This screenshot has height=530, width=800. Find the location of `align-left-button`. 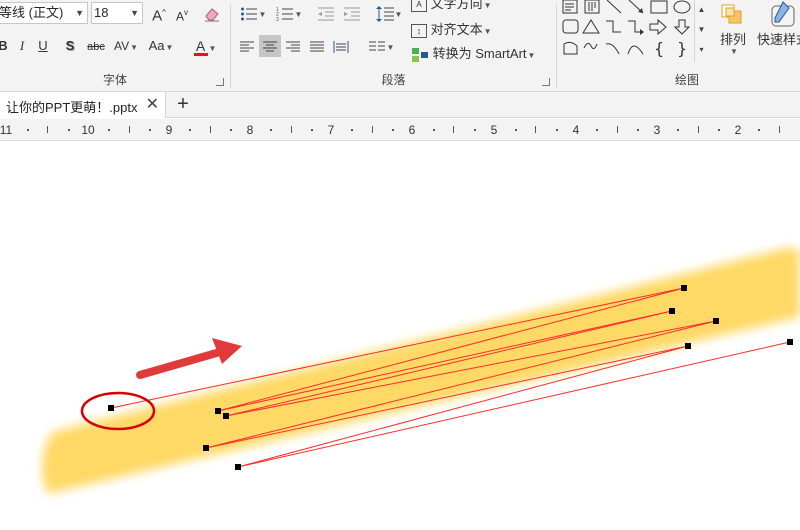

align-left-button is located at coordinates (247, 46).